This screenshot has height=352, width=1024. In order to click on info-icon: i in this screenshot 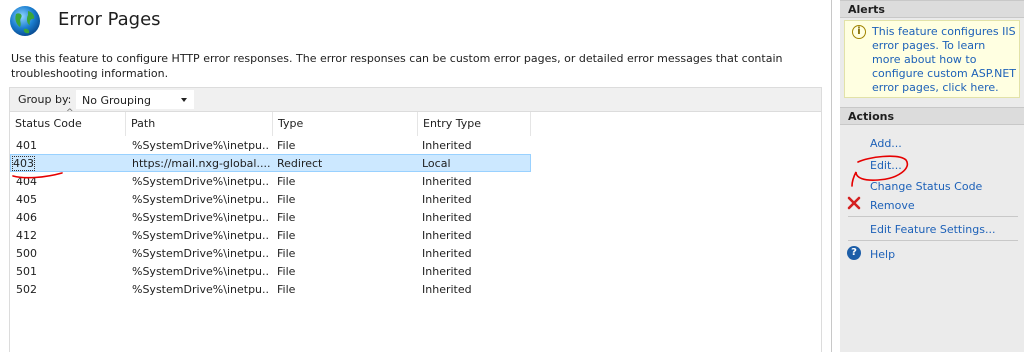, I will do `click(859, 32)`.